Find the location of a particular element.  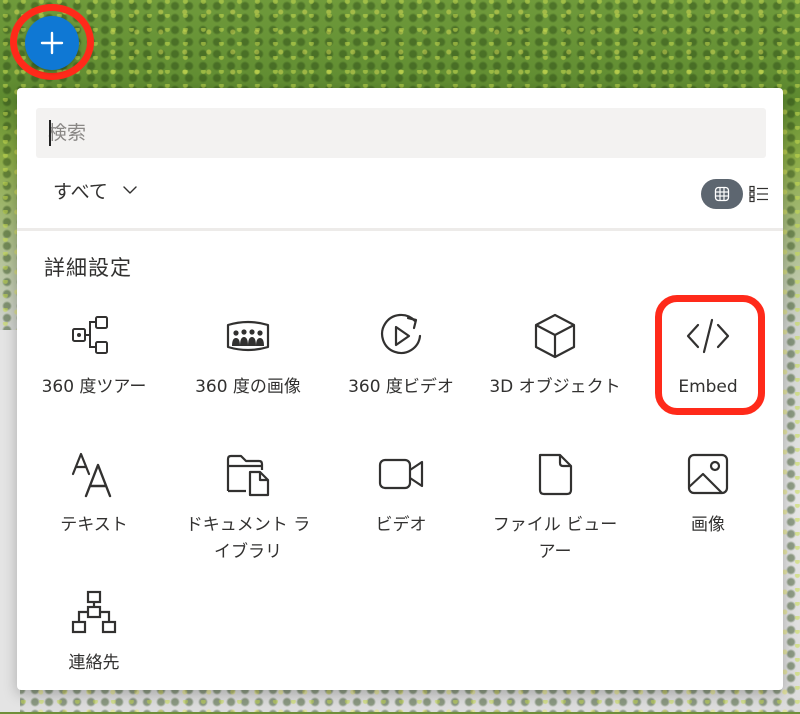

web-part-360-tour: 360 度ツアー is located at coordinates (94, 374).